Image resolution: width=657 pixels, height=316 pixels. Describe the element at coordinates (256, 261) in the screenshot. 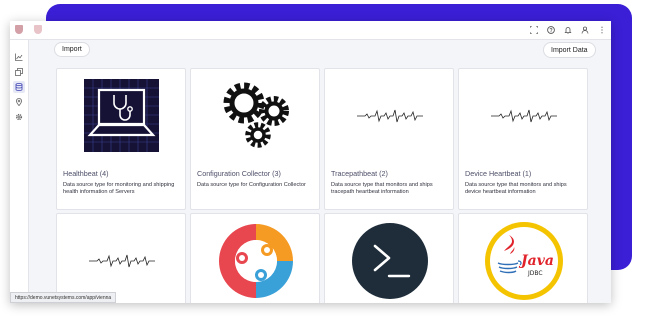

I see `people-circle-logo-icon` at that location.